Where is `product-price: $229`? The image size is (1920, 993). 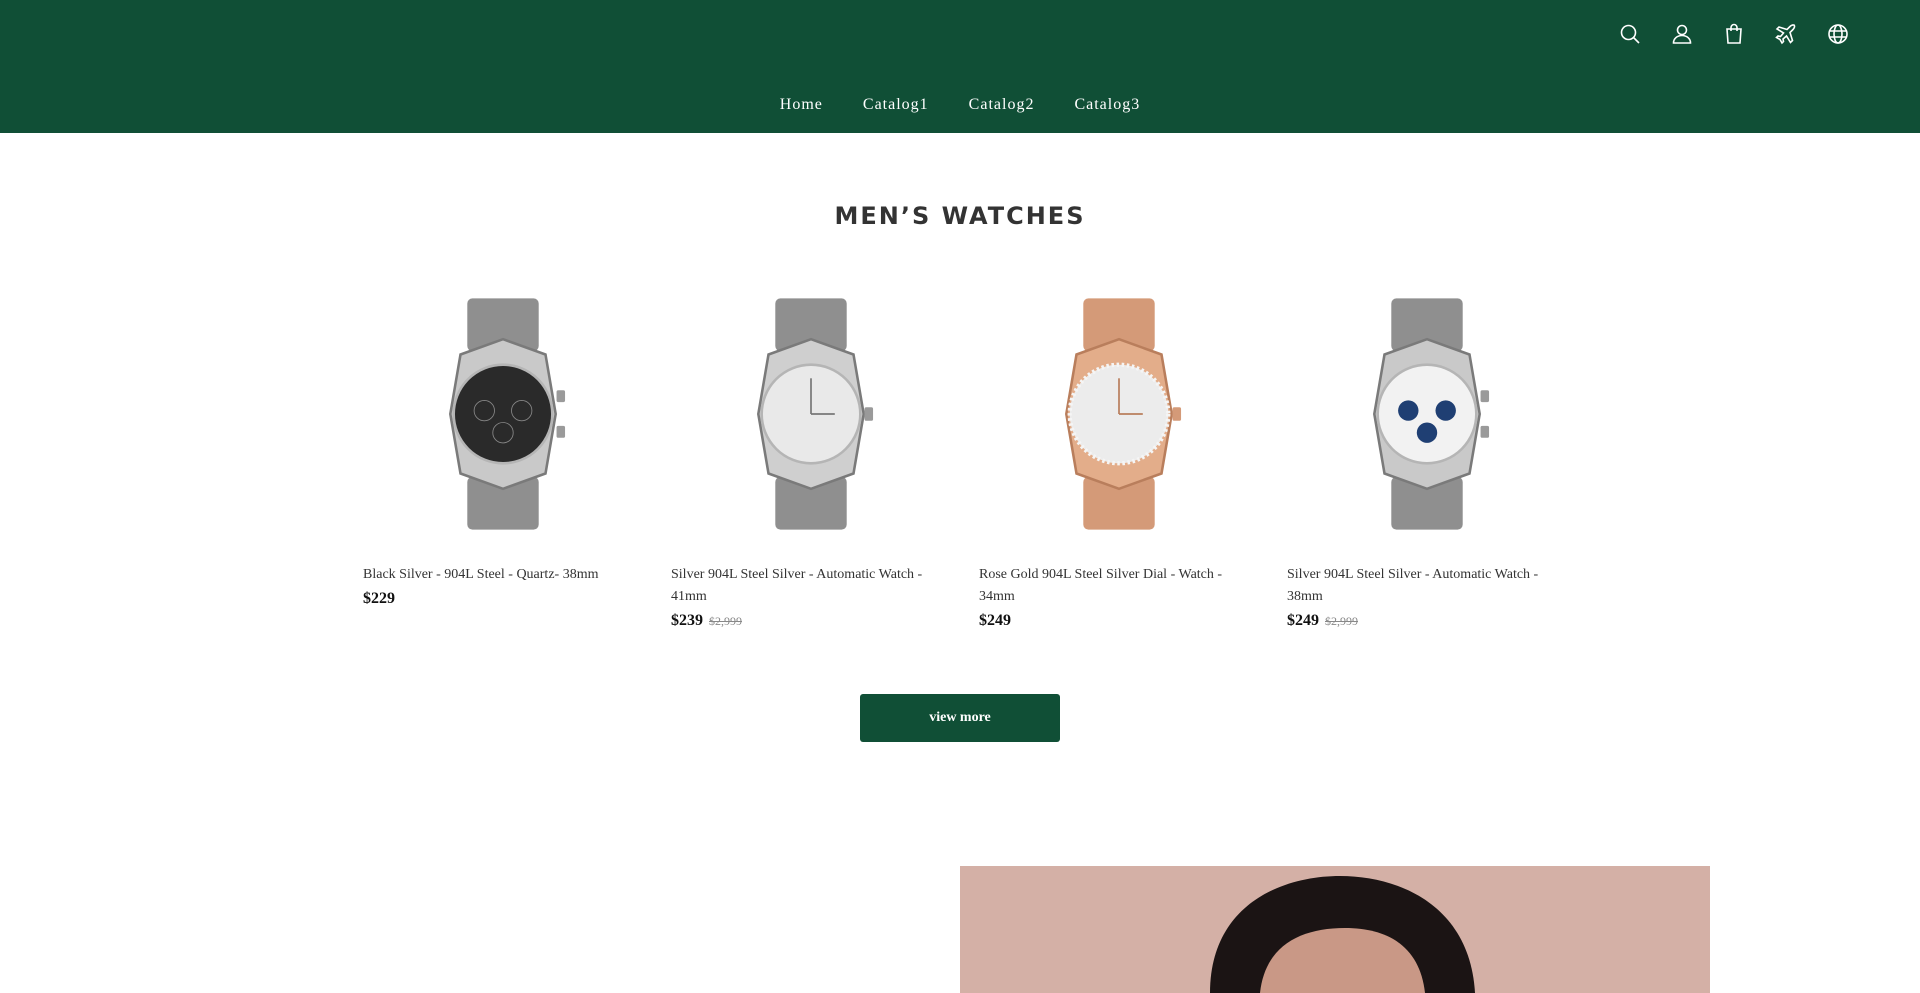
product-price: $229 is located at coordinates (379, 598).